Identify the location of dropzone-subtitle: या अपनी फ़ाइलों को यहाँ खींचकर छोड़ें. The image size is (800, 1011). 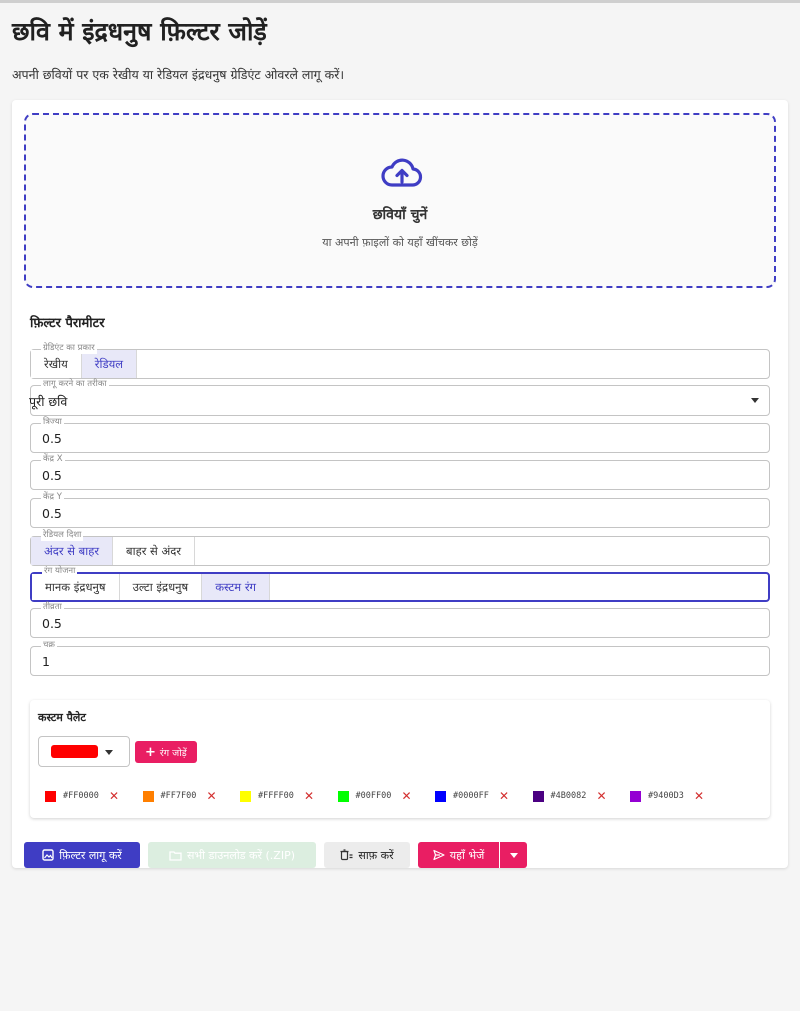
(400, 242).